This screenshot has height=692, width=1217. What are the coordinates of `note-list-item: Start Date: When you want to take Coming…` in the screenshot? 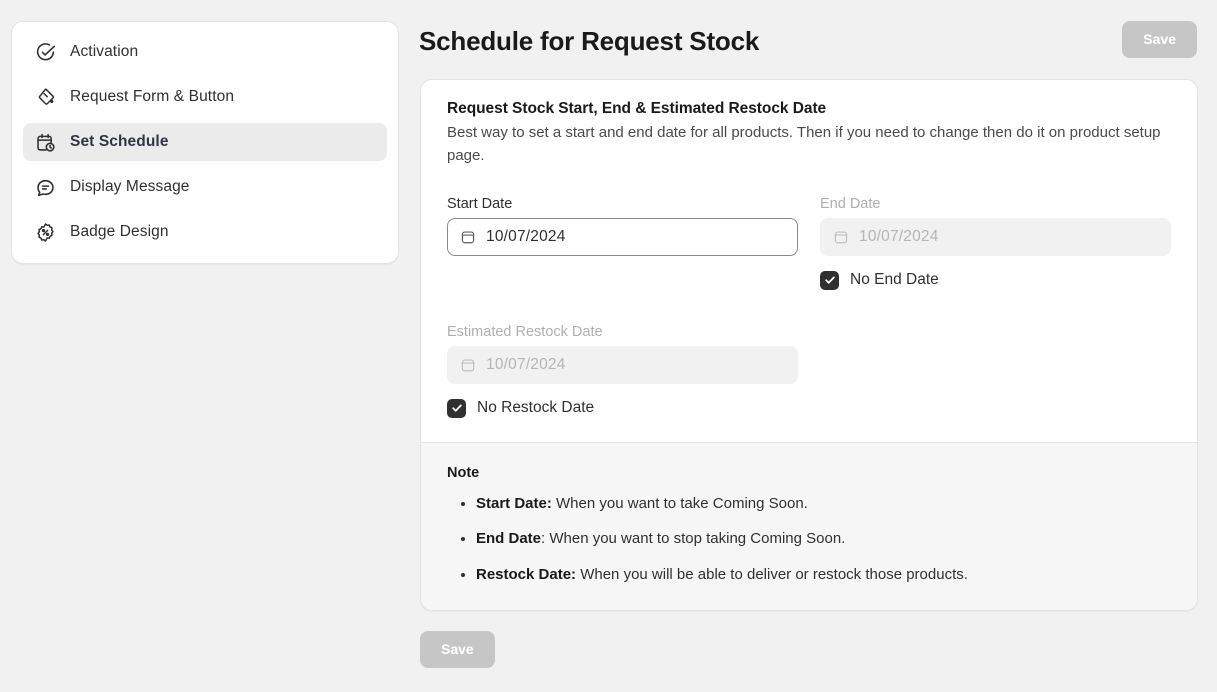 It's located at (823, 504).